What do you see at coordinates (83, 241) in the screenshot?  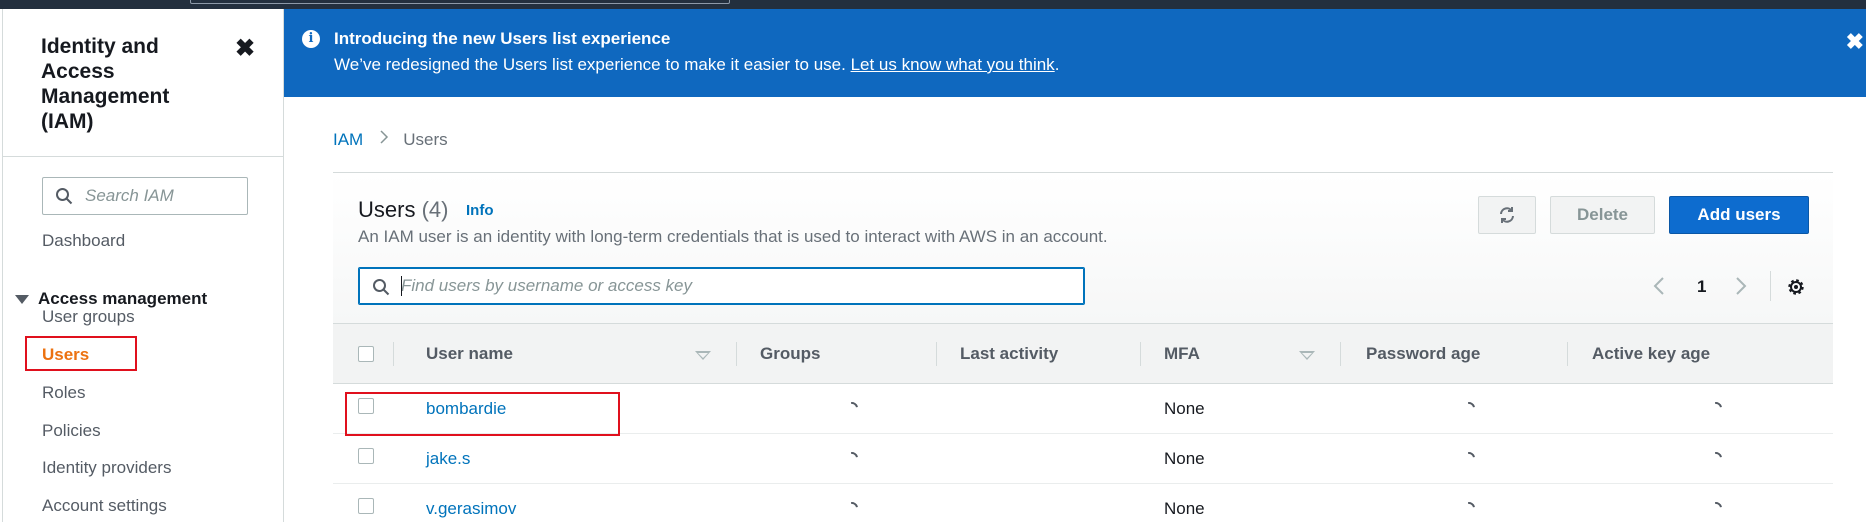 I see `sidebar-item-dashboard: Dashboard` at bounding box center [83, 241].